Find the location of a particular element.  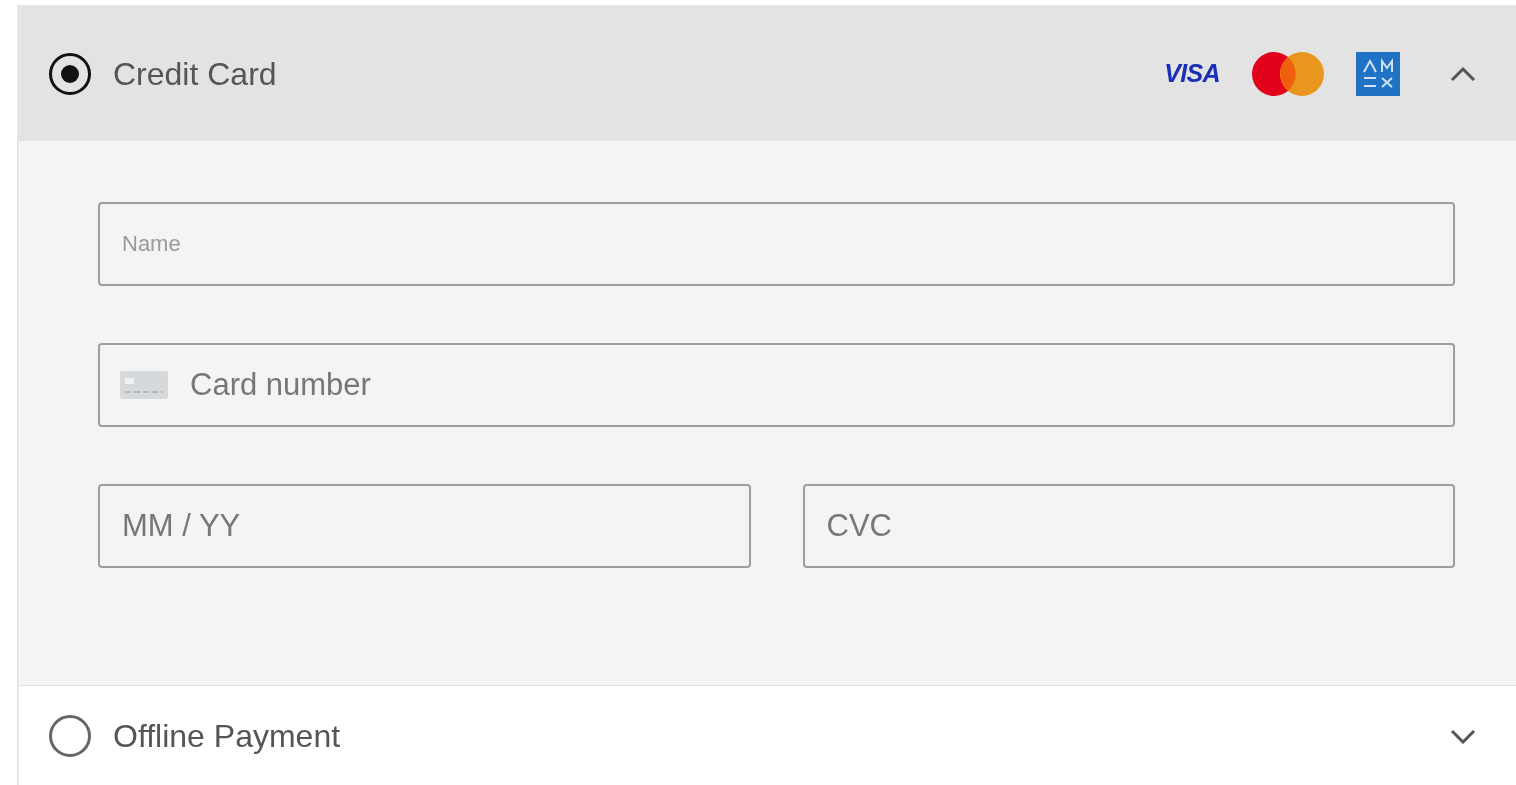

text-field: CVC is located at coordinates (1128, 526).